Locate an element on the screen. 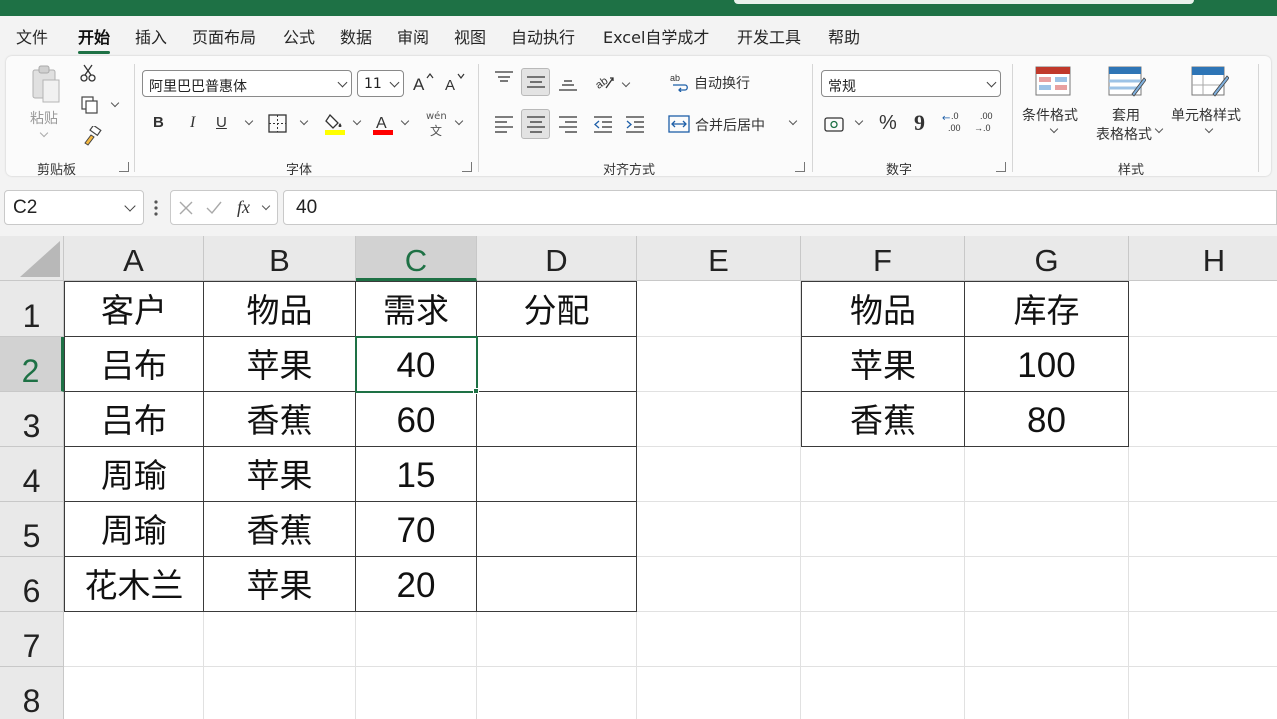 The height and width of the screenshot is (719, 1277). bold-button: B is located at coordinates (158, 122).